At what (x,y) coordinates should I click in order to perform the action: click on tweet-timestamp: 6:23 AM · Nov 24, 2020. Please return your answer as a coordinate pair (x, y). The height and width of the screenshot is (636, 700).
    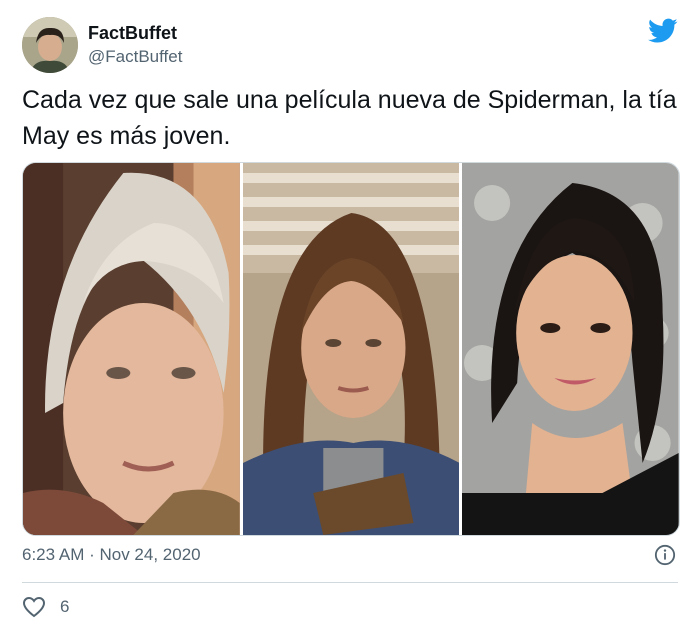
    Looking at the image, I should click on (111, 555).